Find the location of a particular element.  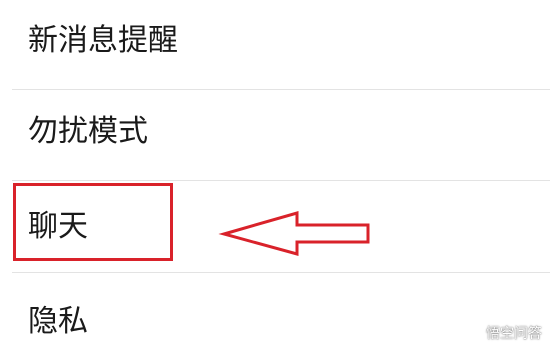

highlight-box is located at coordinates (93, 222).